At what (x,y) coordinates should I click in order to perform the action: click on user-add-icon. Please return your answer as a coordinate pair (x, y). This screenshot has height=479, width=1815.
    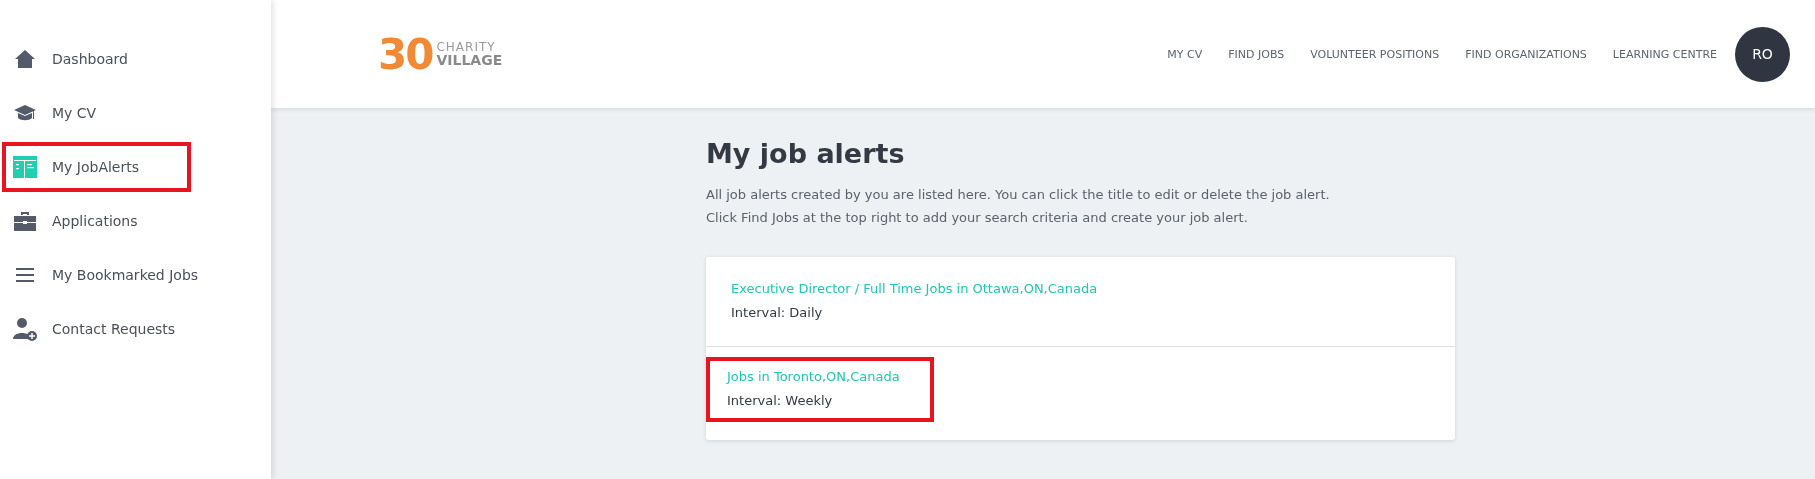
    Looking at the image, I should click on (25, 329).